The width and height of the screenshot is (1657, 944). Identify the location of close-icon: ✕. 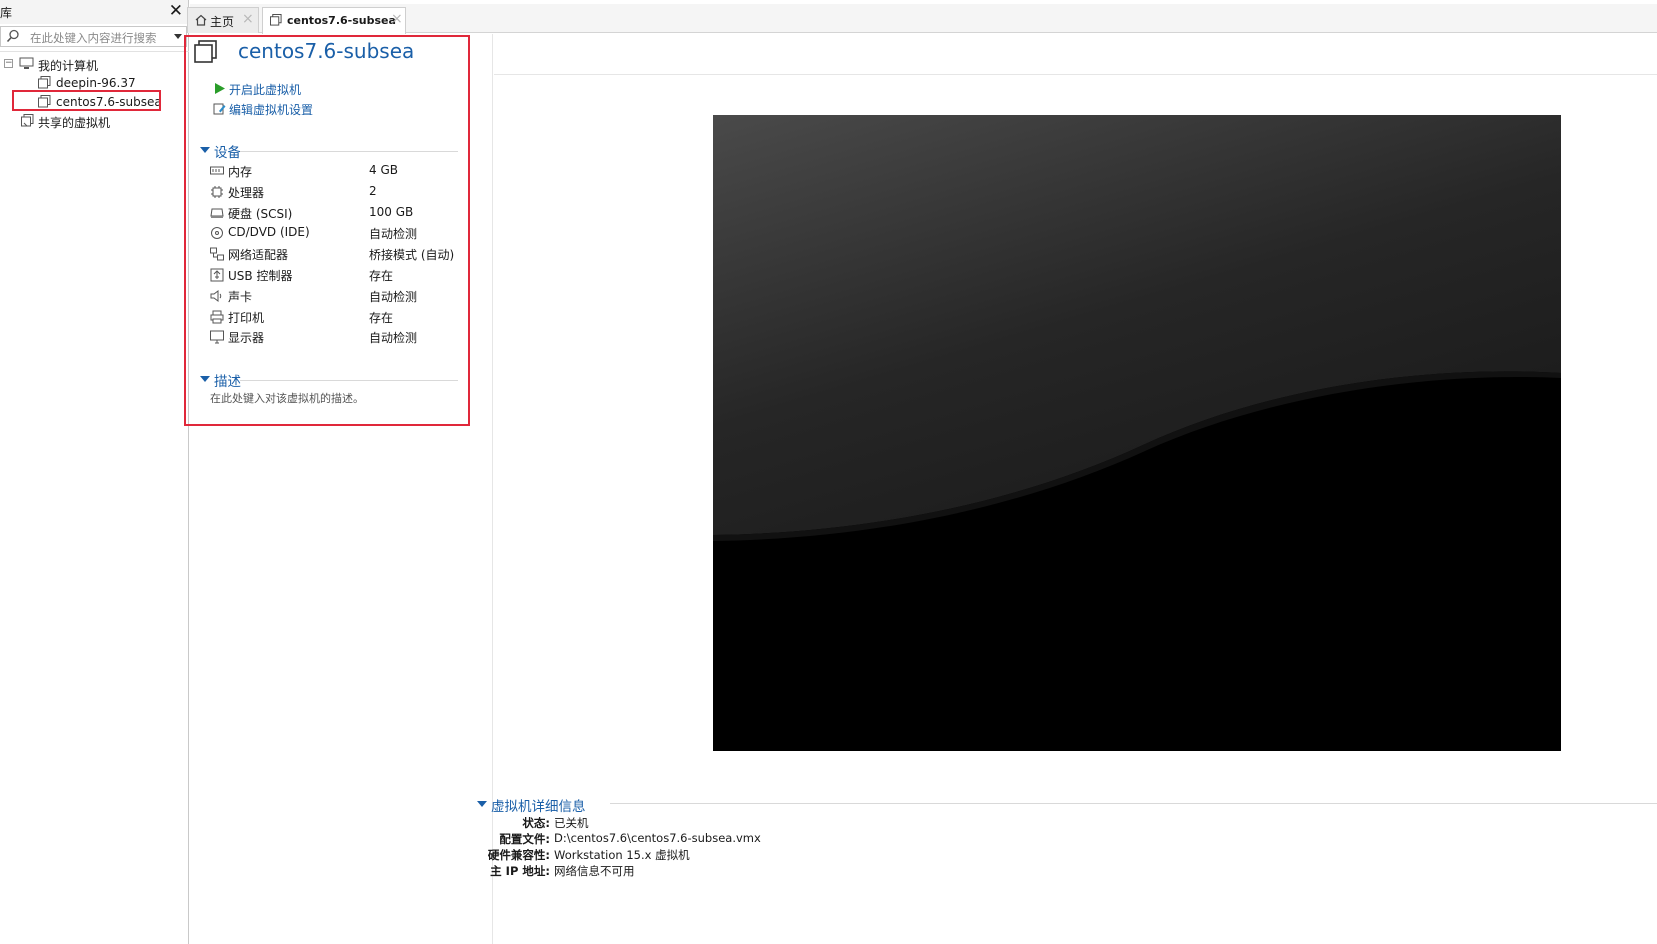
(176, 11).